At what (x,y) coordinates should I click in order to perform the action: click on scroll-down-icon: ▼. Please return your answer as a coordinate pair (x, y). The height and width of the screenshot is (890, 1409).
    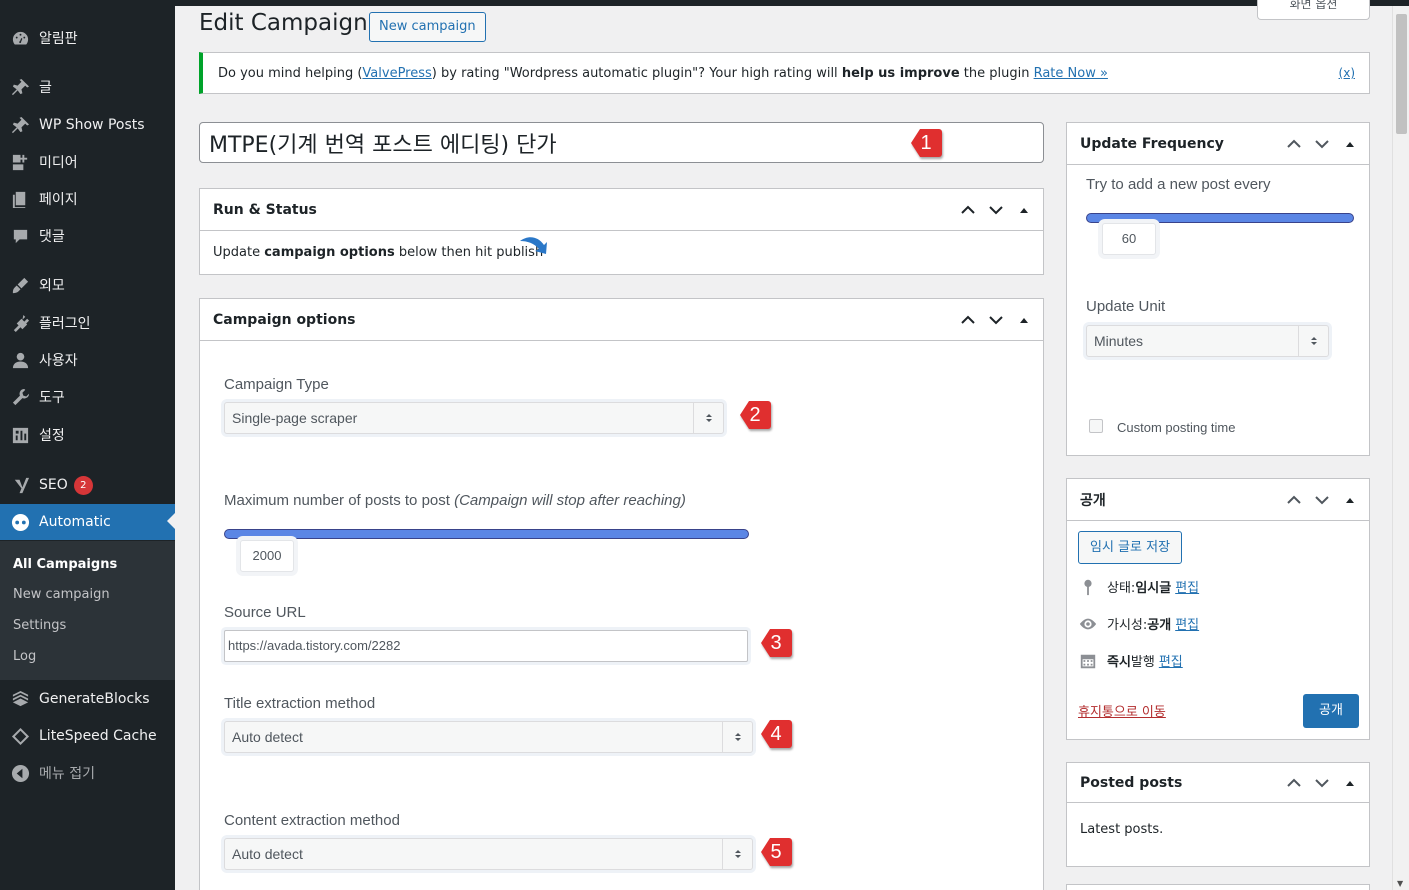
    Looking at the image, I should click on (1400, 883).